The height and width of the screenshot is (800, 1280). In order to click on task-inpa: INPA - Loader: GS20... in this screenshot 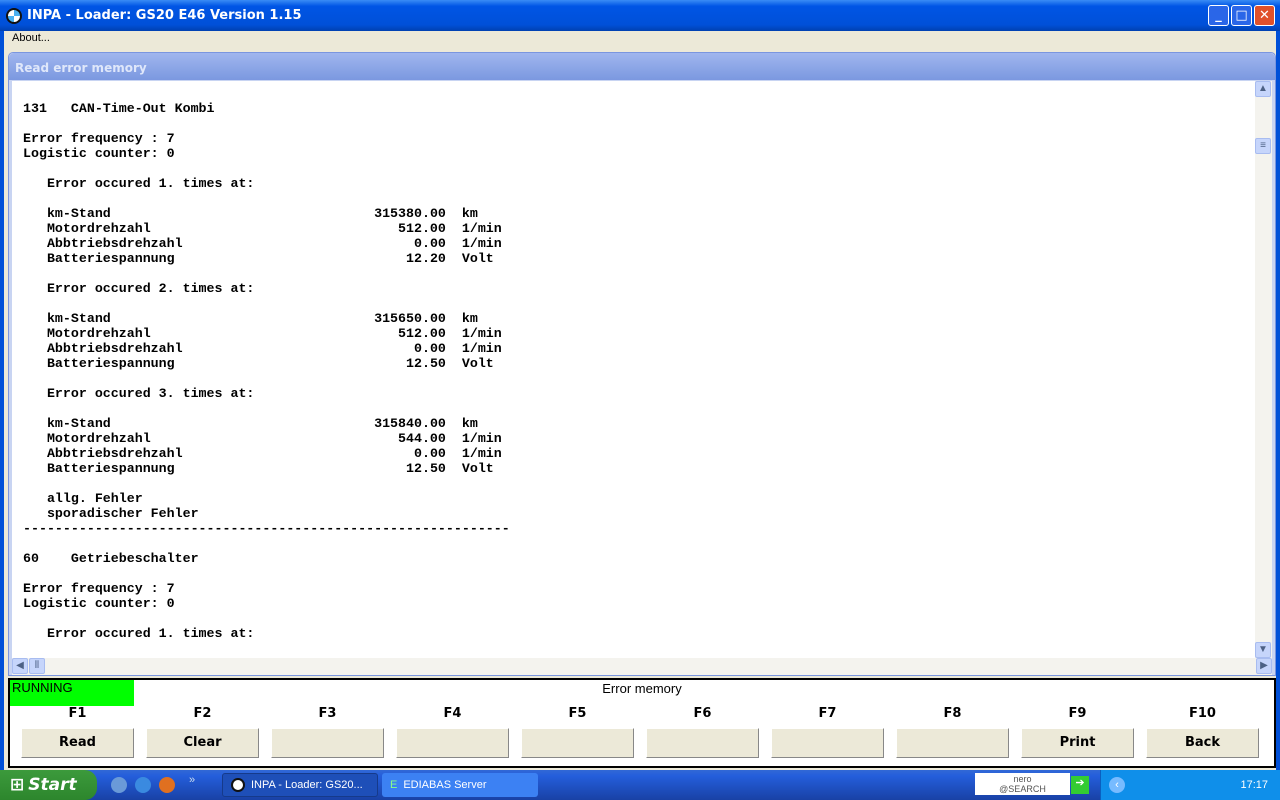, I will do `click(300, 785)`.